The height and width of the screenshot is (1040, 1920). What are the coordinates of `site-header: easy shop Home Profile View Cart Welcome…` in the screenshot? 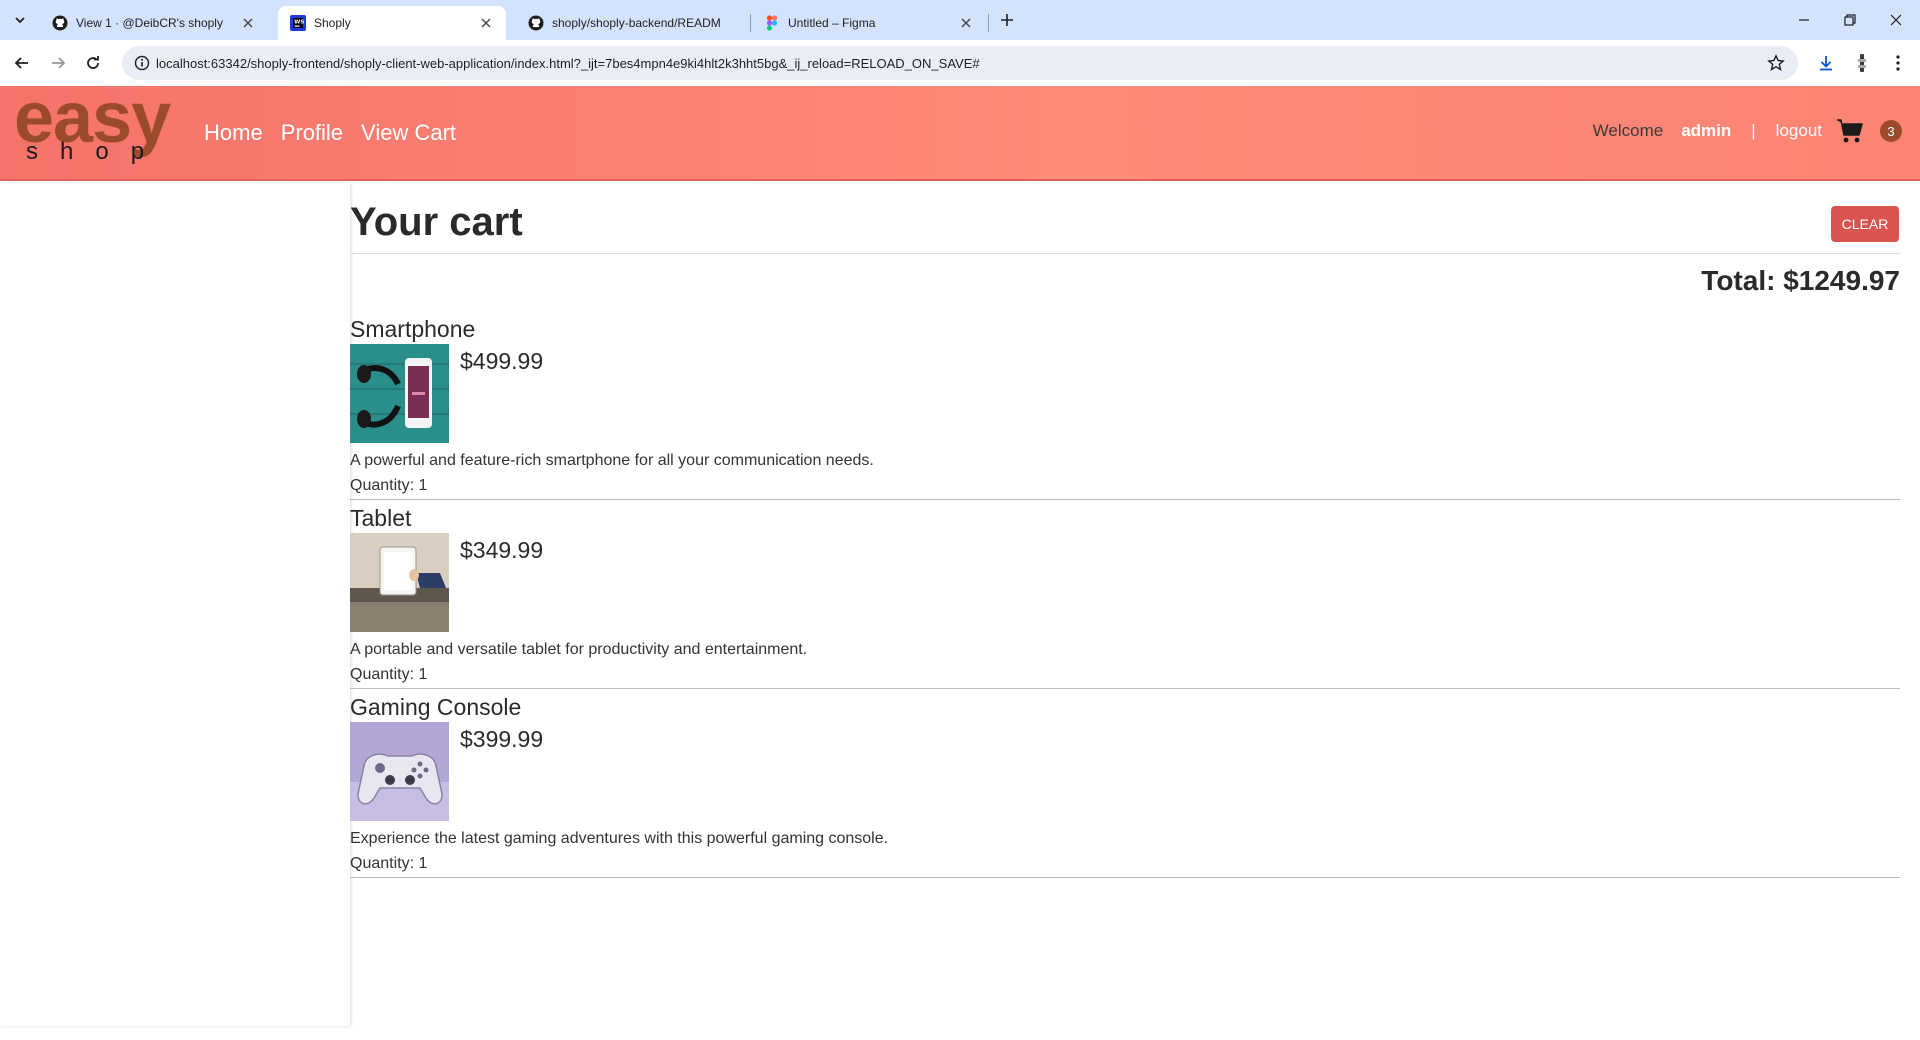 It's located at (960, 131).